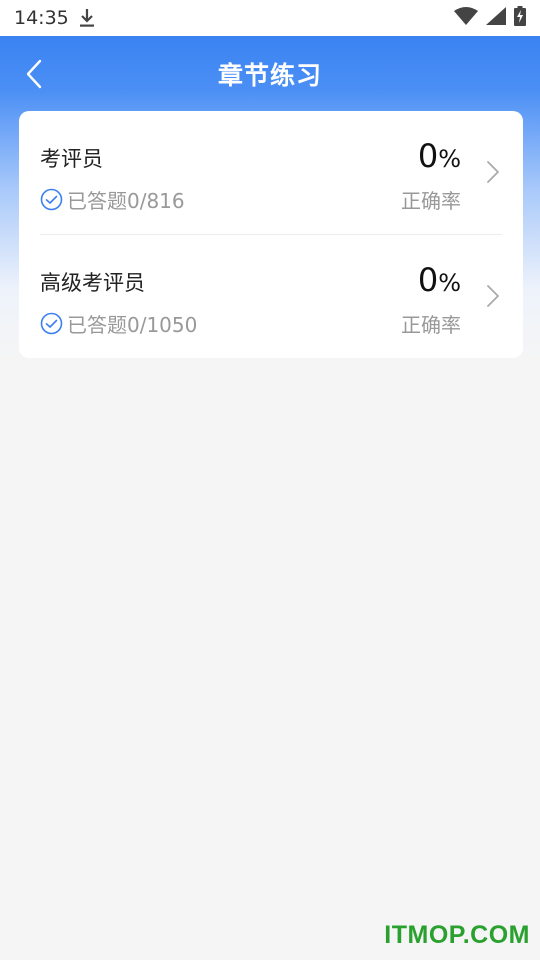 This screenshot has width=540, height=960. Describe the element at coordinates (41, 18) in the screenshot. I see `status-time: 14:35` at that location.